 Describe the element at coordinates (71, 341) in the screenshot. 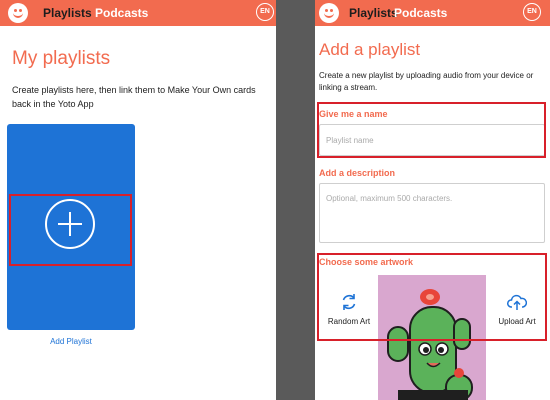

I see `add-playlist-link: Add Playlist` at that location.